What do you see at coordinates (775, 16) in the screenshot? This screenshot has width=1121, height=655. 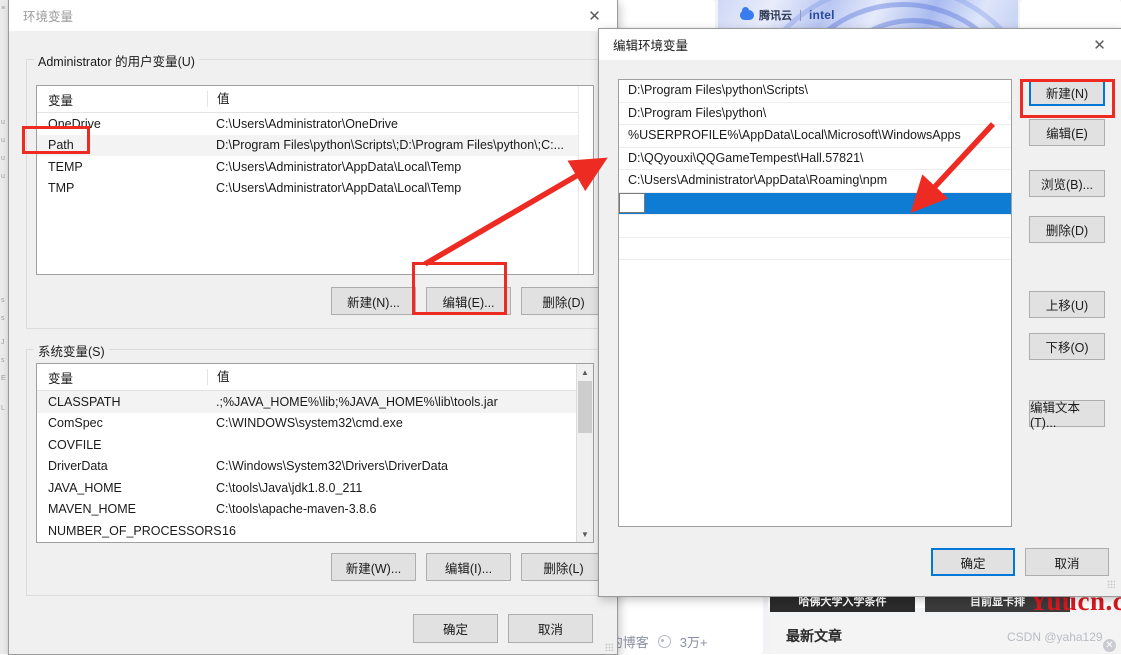 I see `banner-cloud-label: 腾讯云` at bounding box center [775, 16].